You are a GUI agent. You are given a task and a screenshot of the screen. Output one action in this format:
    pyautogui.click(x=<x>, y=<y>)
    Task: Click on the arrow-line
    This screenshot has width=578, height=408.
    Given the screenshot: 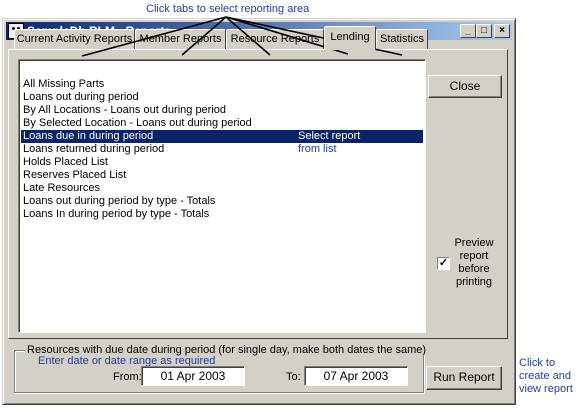 What is the action you would take?
    pyautogui.click(x=248, y=36)
    